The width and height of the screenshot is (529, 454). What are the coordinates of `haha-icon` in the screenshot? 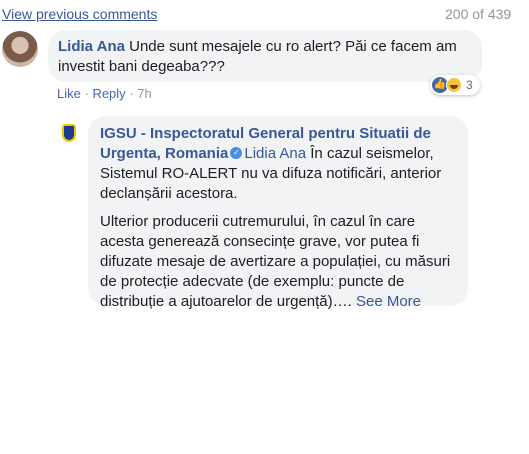 It's located at (454, 85).